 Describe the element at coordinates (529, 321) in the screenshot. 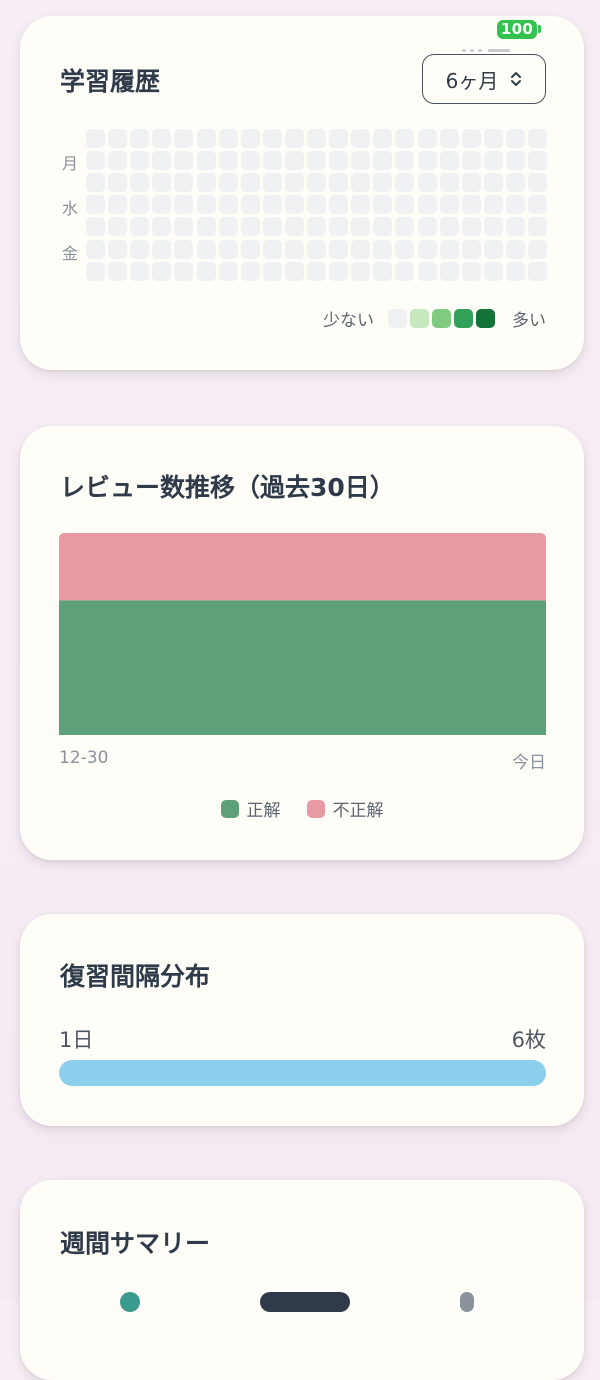

I see `legend-more-label: 多い` at that location.